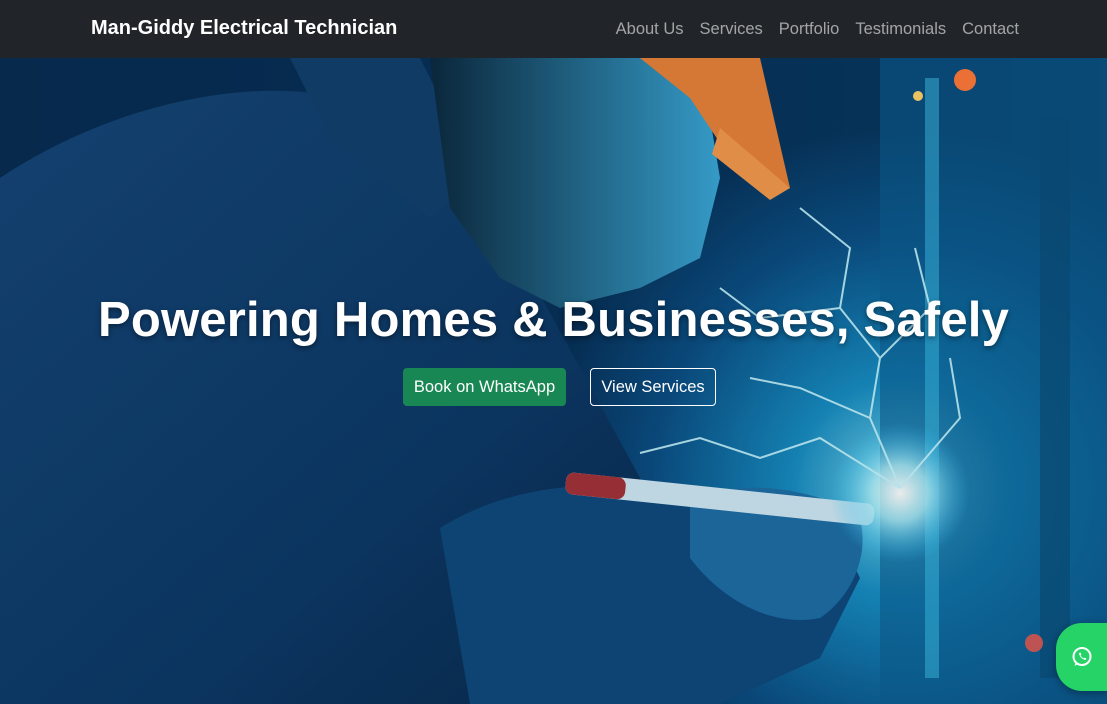  What do you see at coordinates (731, 29) in the screenshot?
I see `nav-link-services: Services` at bounding box center [731, 29].